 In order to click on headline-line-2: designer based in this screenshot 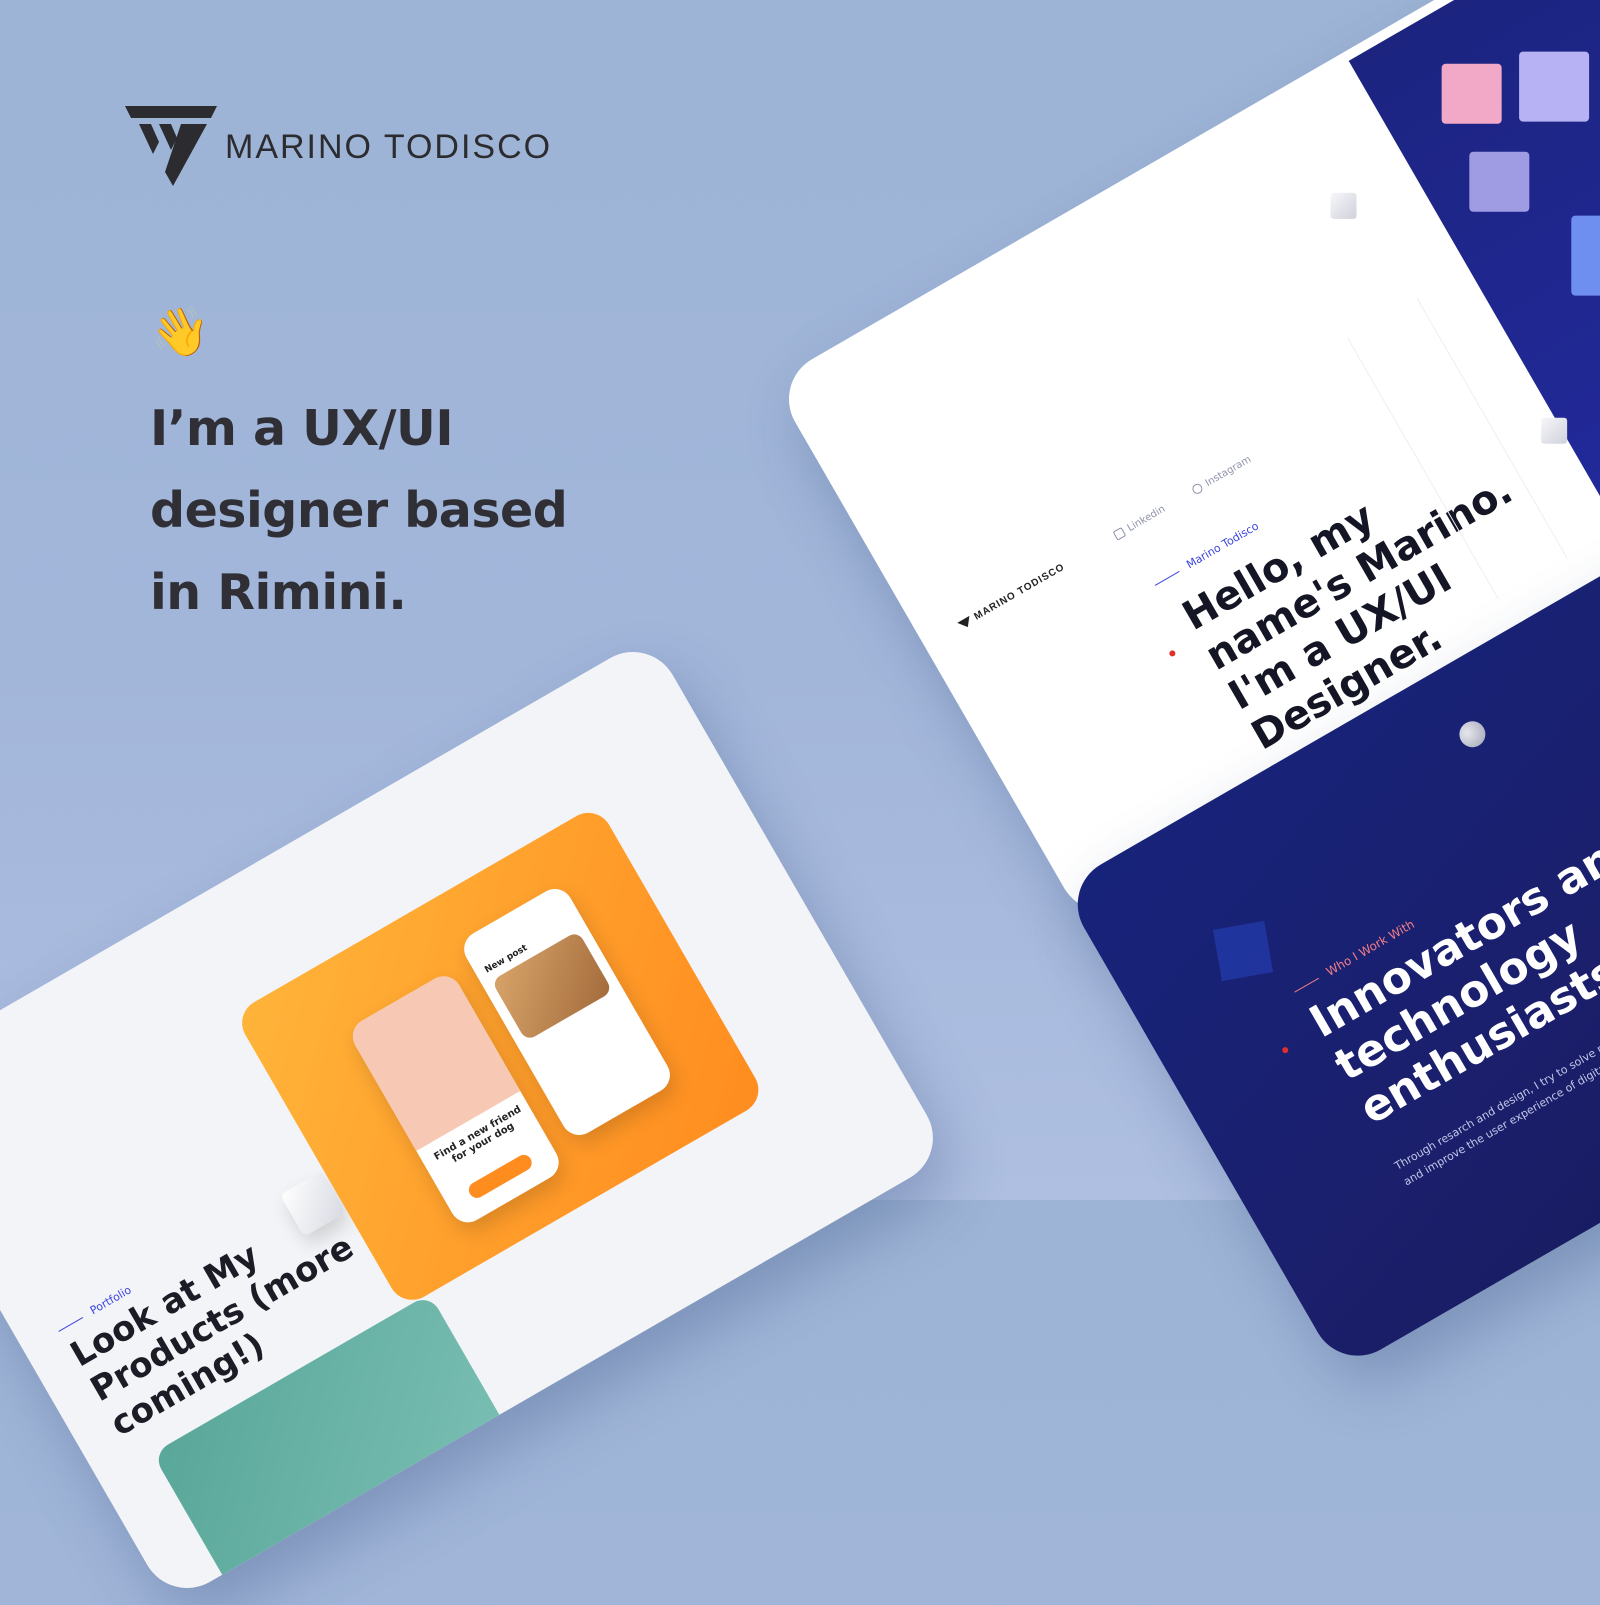, I will do `click(359, 510)`.